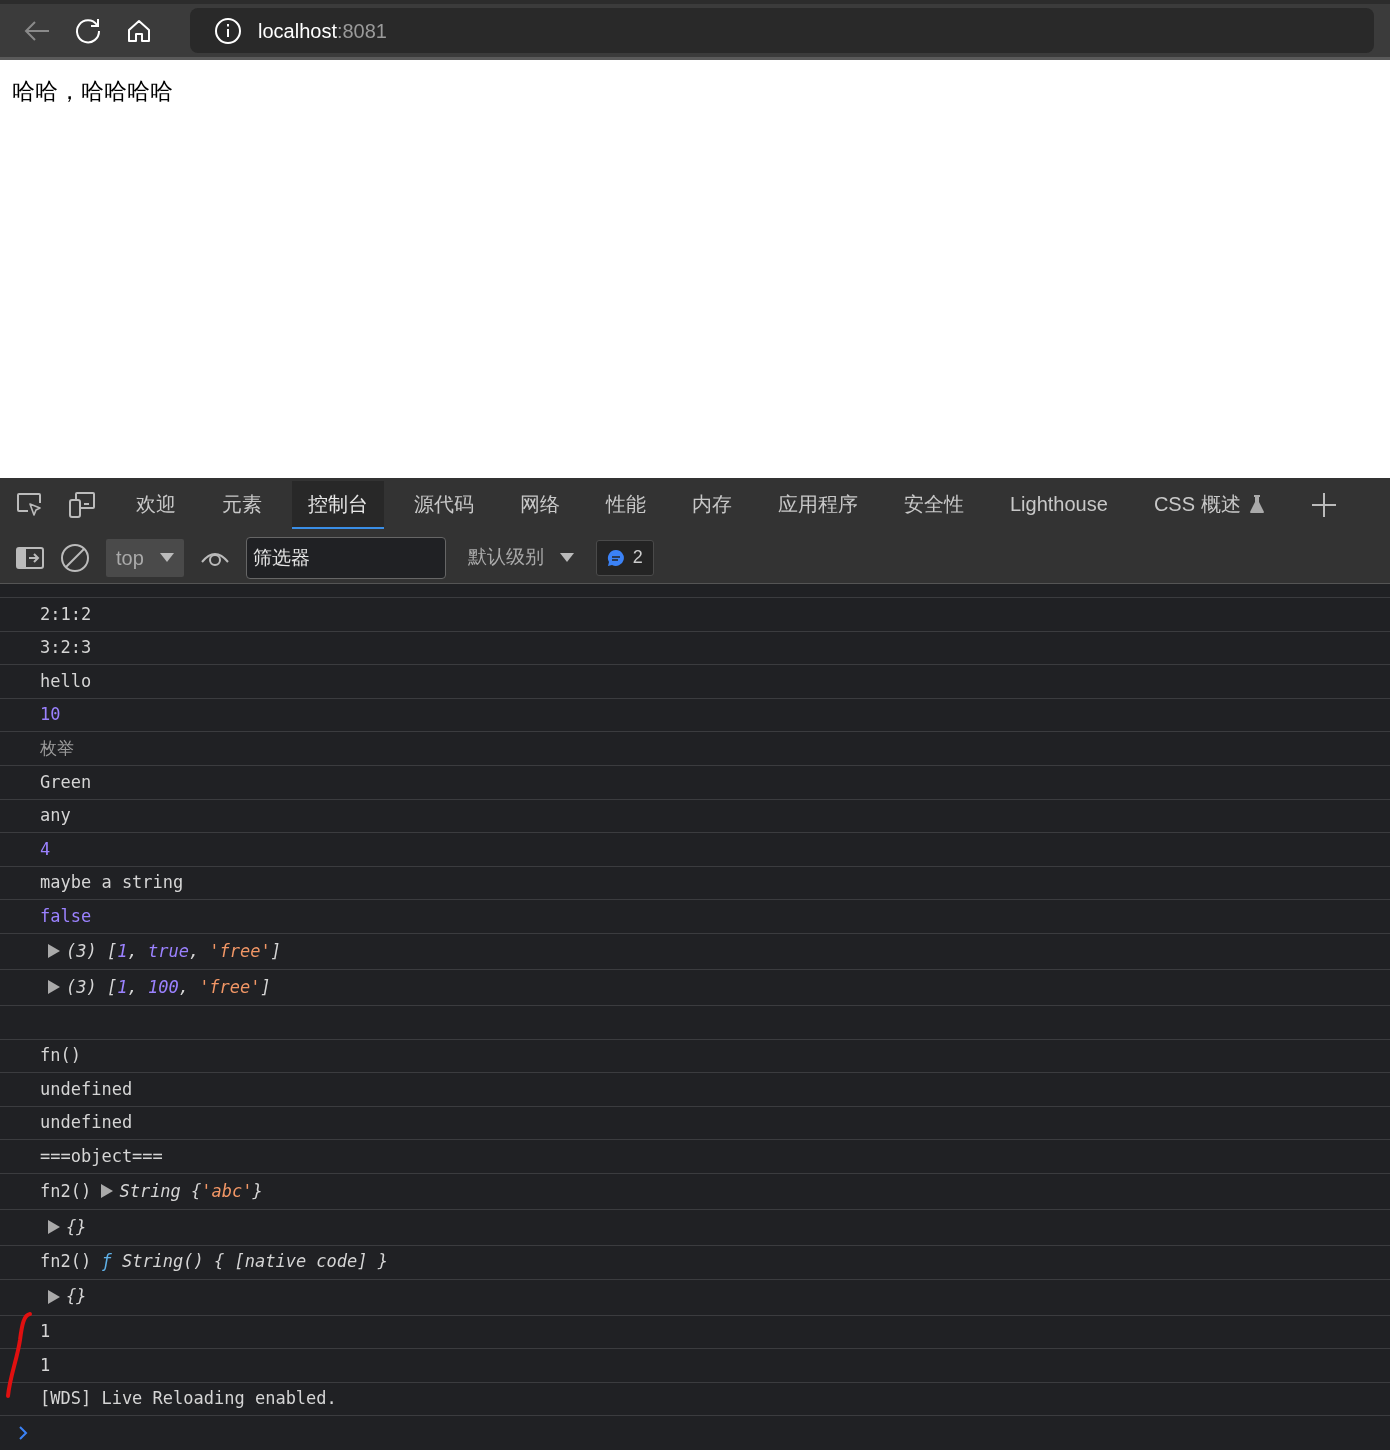  What do you see at coordinates (242, 505) in the screenshot?
I see `devtools-tab: 元素` at bounding box center [242, 505].